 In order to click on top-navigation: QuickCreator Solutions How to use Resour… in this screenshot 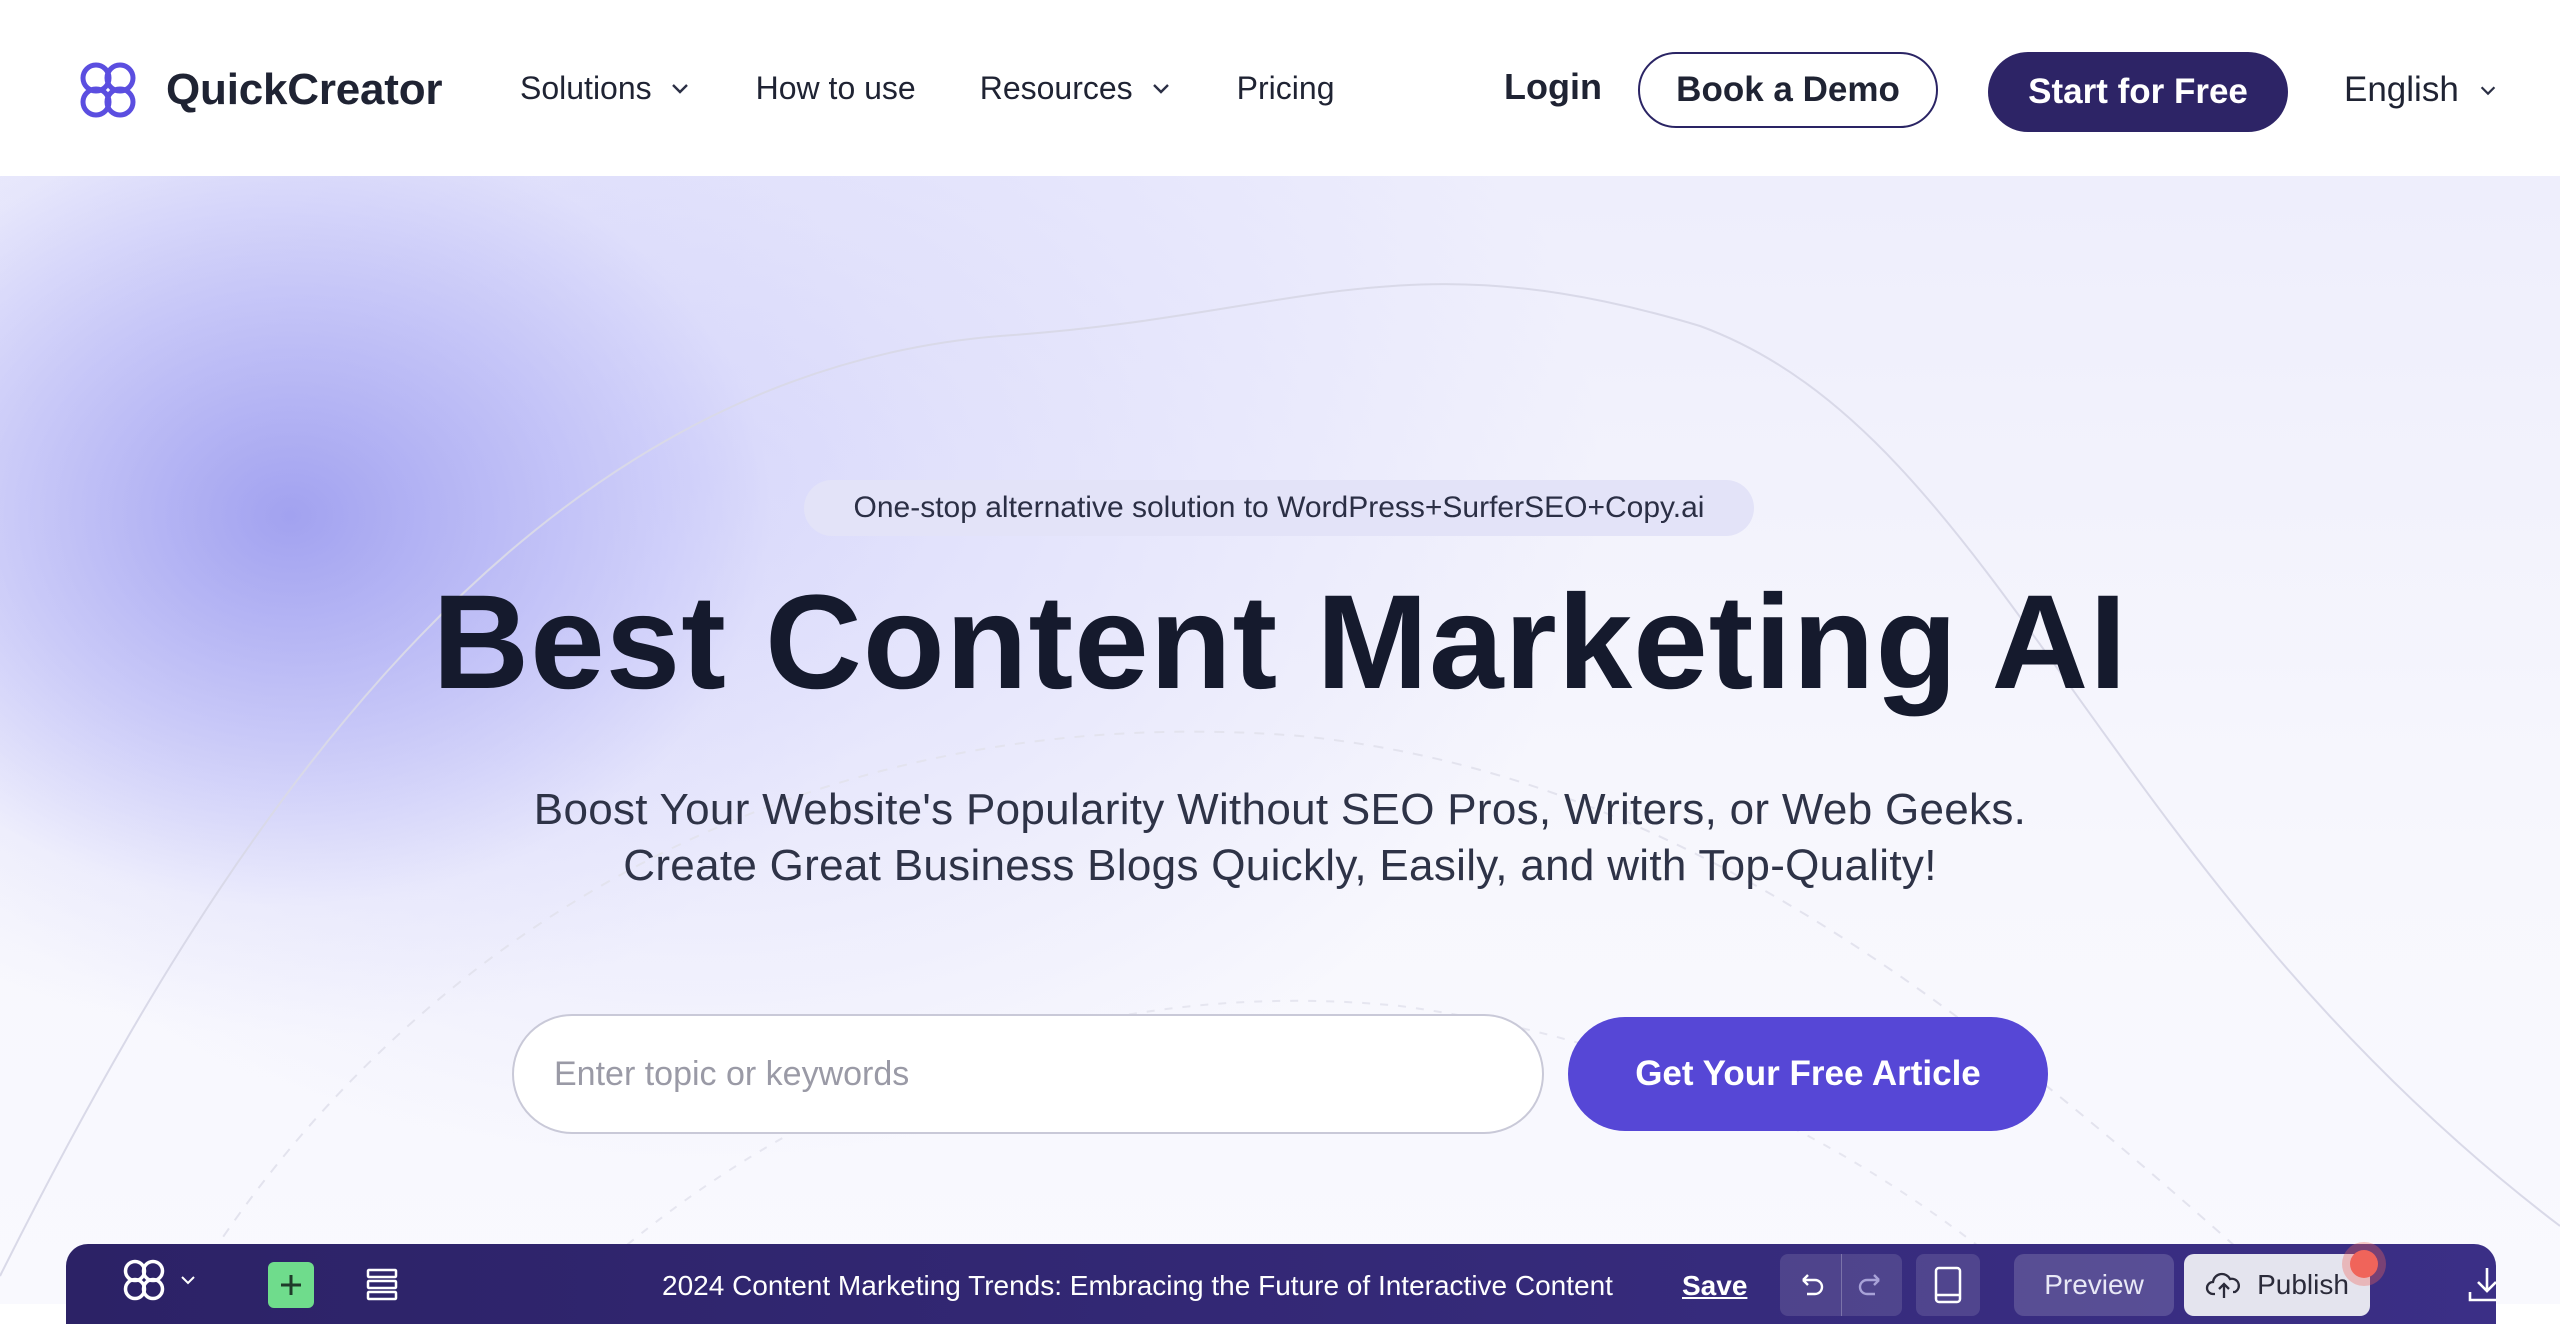, I will do `click(1280, 88)`.